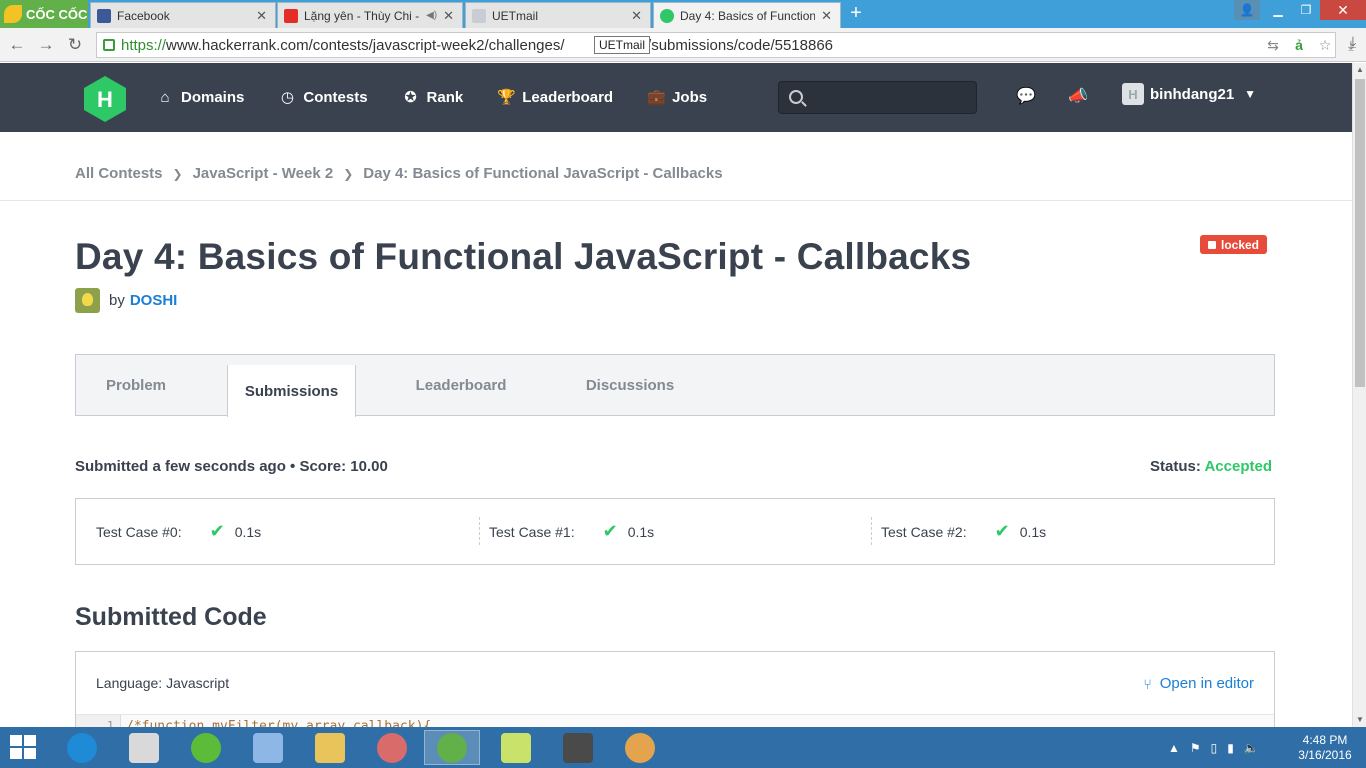 The width and height of the screenshot is (1366, 768). What do you see at coordinates (856, 13) in the screenshot?
I see `new-tab-icon: +` at bounding box center [856, 13].